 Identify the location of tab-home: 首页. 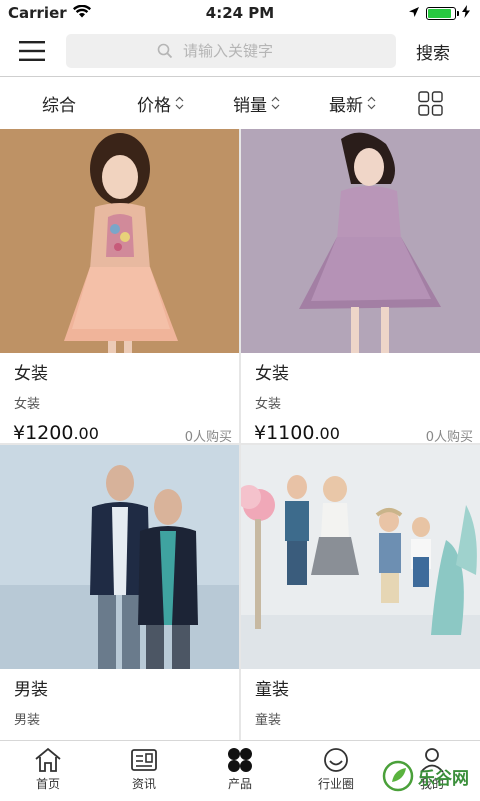
(48, 769).